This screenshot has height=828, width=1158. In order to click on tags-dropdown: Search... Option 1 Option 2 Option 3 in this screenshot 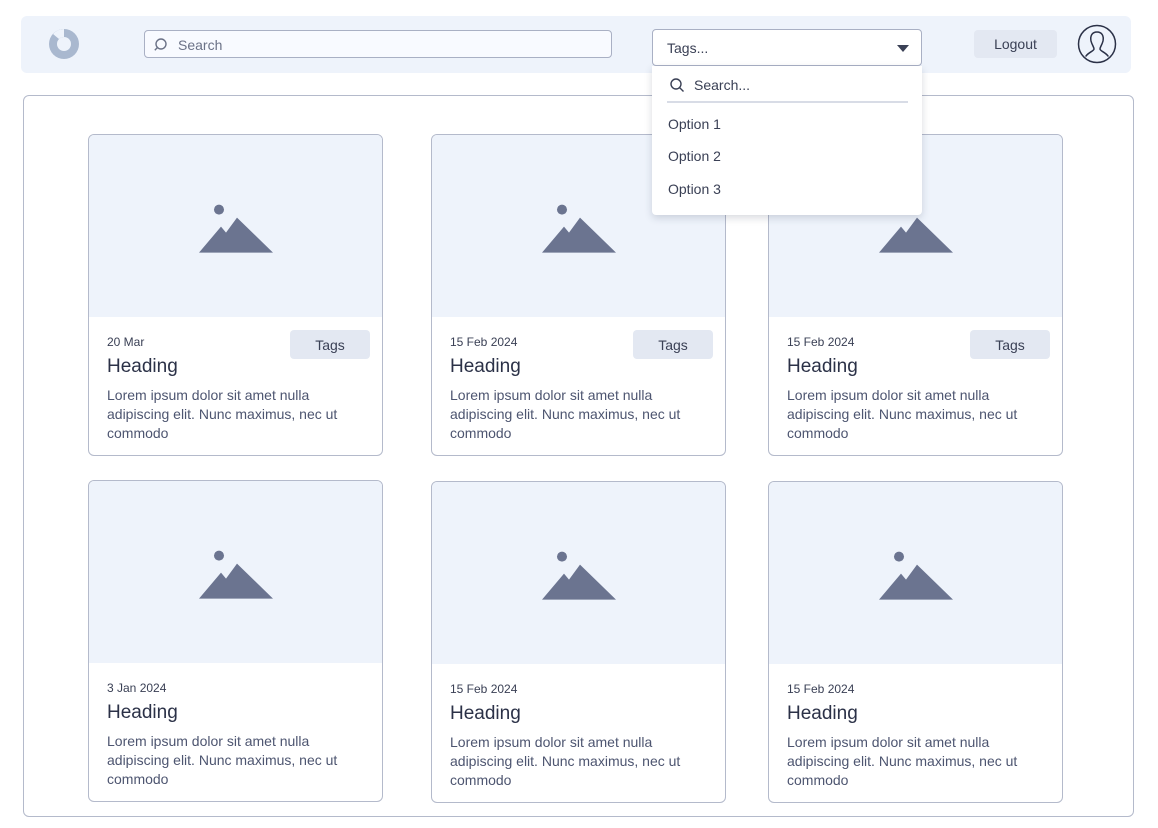, I will do `click(787, 140)`.